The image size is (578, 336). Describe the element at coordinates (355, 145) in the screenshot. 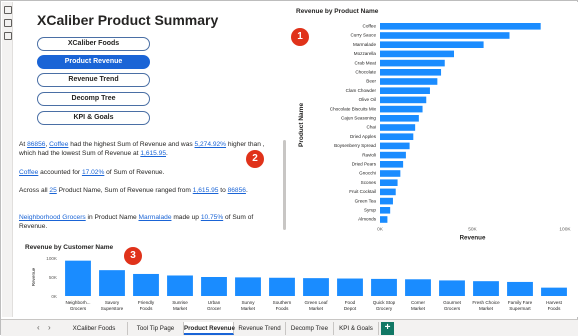

I see `product-tick-label: Boysenberry Spread` at that location.